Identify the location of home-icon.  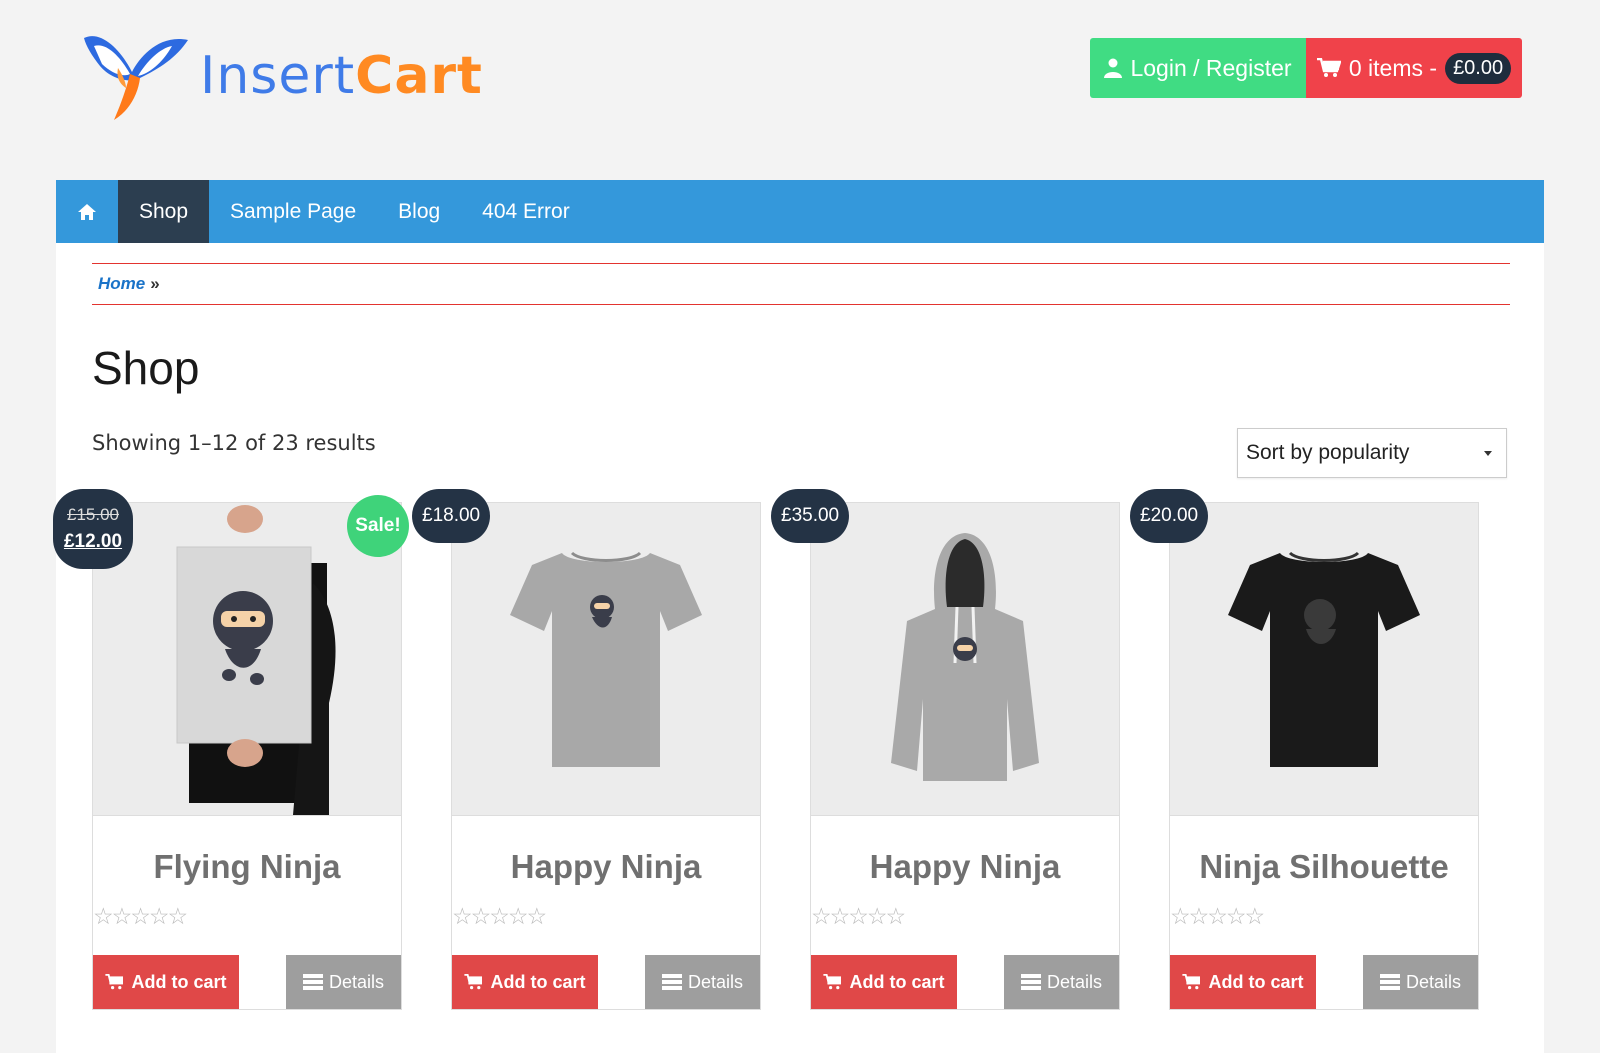
(87, 211).